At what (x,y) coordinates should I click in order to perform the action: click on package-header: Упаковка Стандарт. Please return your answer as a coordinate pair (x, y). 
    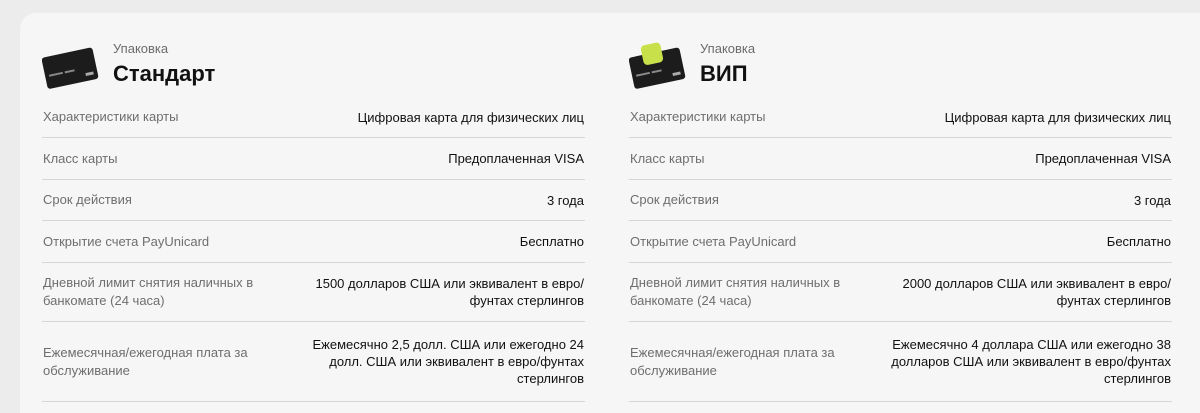
    Looking at the image, I should click on (313, 56).